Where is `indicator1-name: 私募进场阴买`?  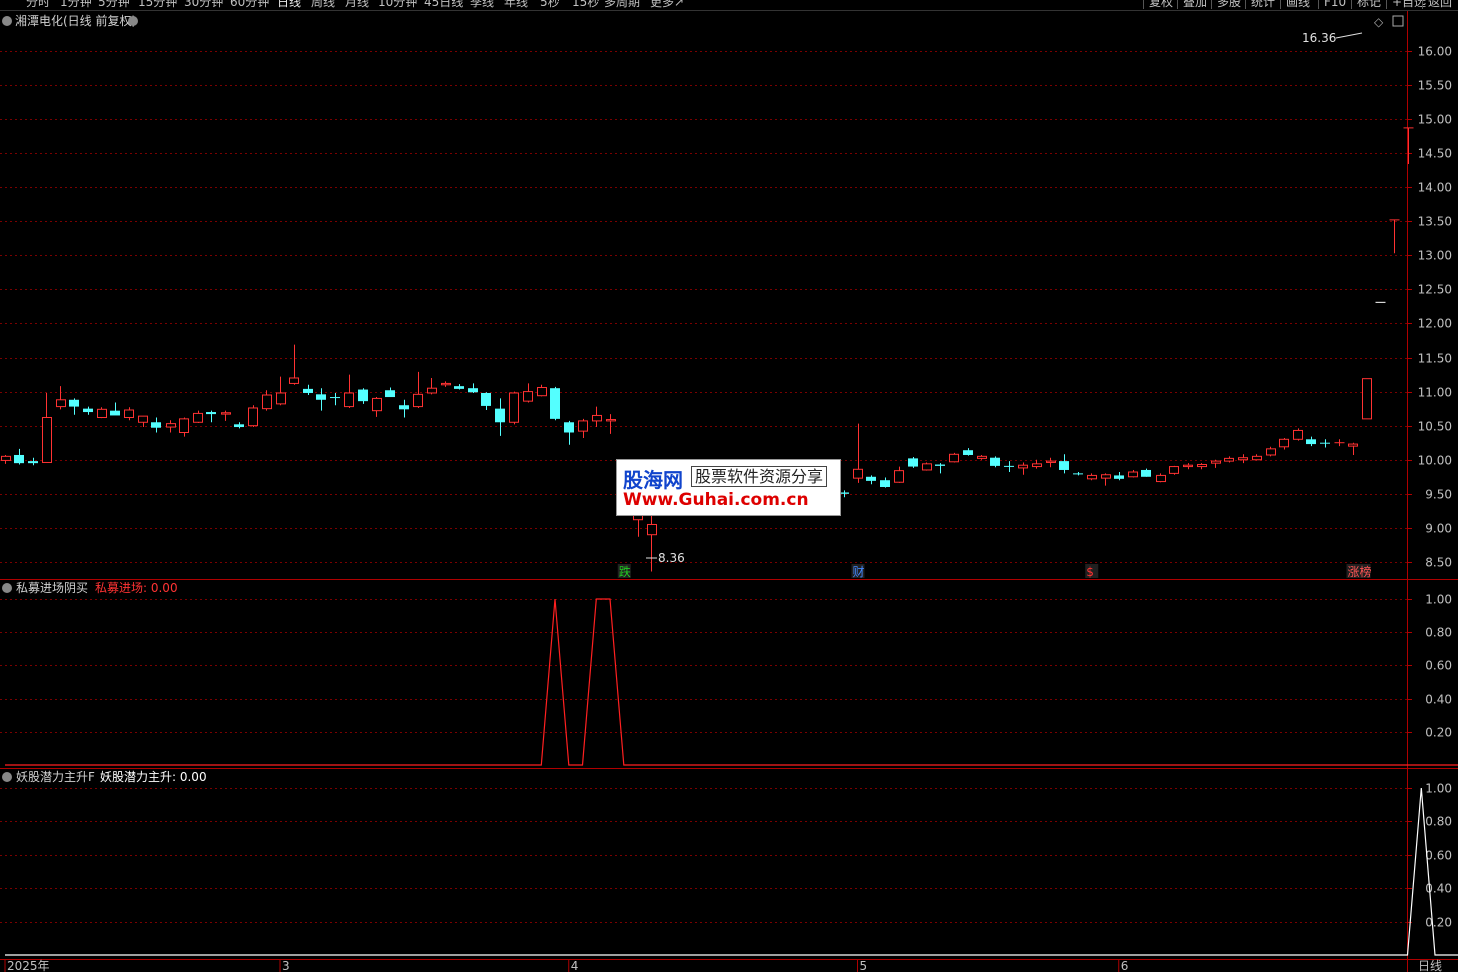 indicator1-name: 私募进场阴买 is located at coordinates (52, 588).